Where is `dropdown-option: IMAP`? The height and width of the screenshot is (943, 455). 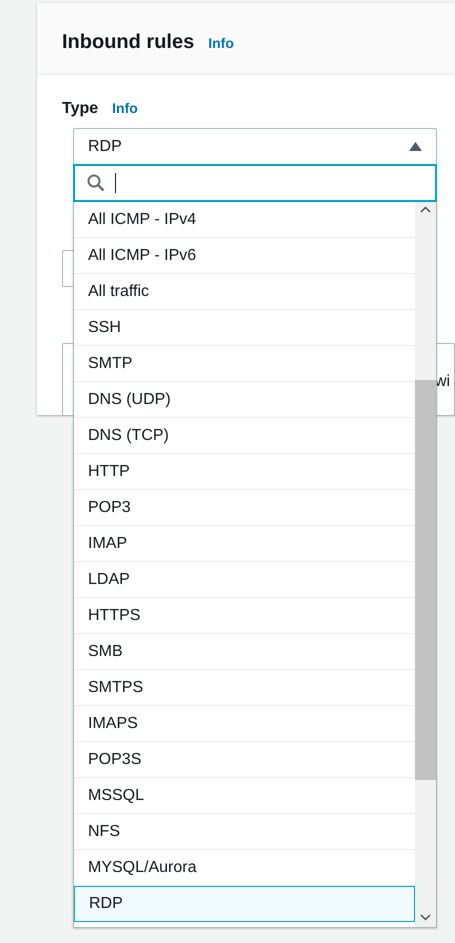 dropdown-option: IMAP is located at coordinates (244, 544).